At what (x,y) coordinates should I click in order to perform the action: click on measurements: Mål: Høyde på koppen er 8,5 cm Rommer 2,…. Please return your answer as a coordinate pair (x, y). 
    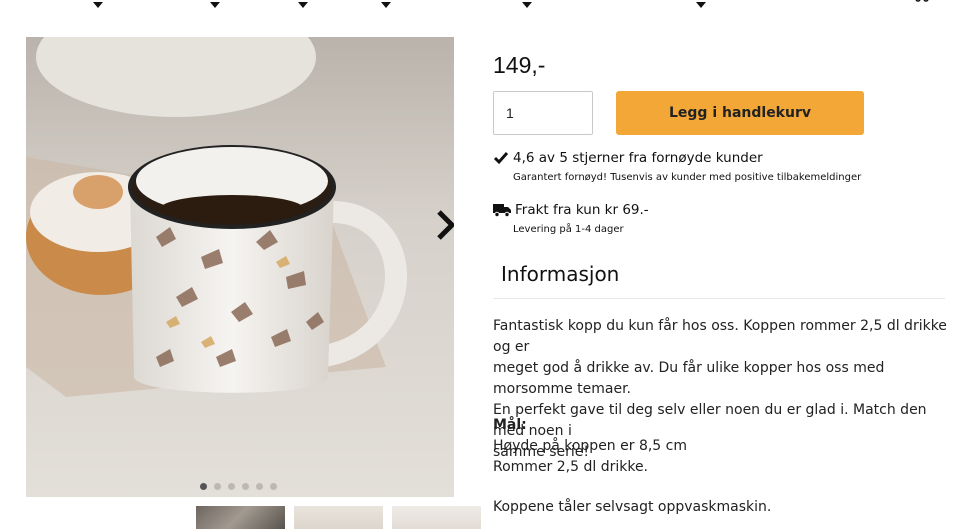
    Looking at the image, I should click on (590, 446).